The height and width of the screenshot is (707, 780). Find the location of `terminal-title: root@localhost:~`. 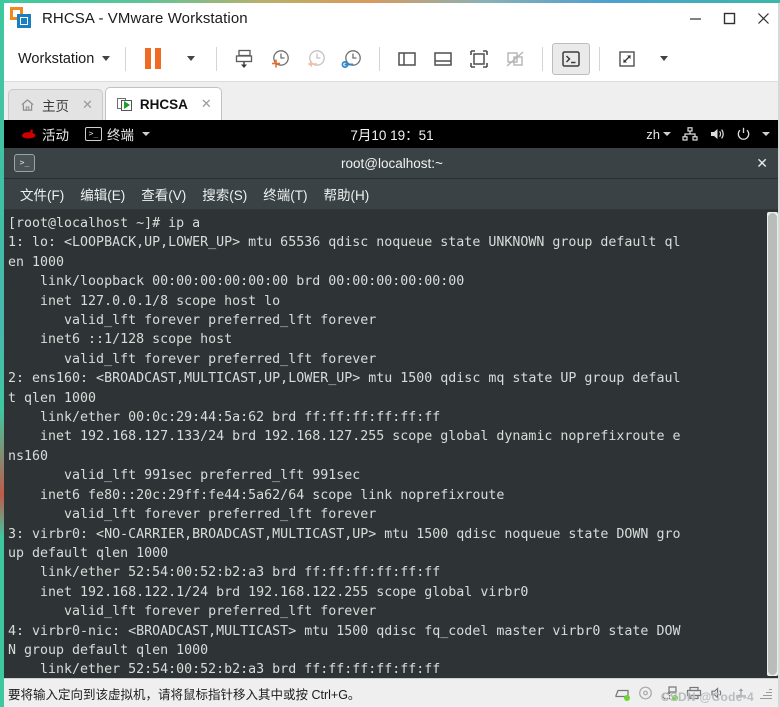

terminal-title: root@localhost:~ is located at coordinates (392, 163).